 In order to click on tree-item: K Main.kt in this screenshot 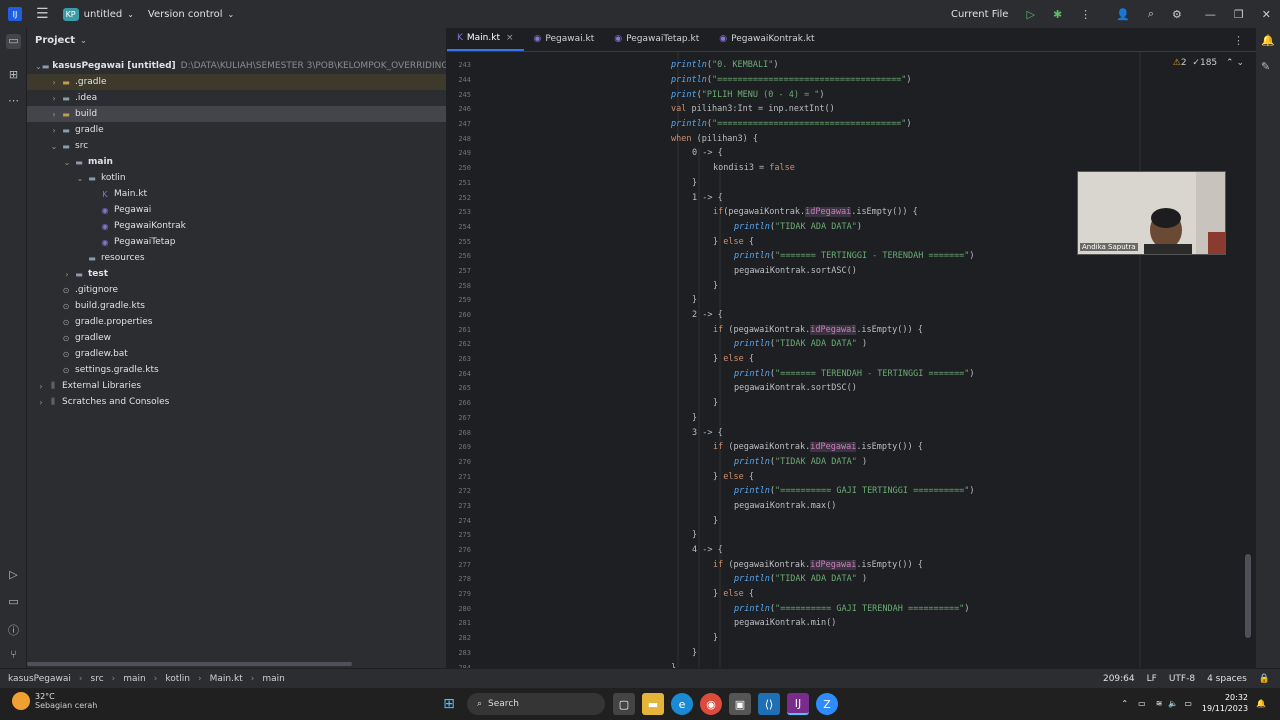, I will do `click(236, 194)`.